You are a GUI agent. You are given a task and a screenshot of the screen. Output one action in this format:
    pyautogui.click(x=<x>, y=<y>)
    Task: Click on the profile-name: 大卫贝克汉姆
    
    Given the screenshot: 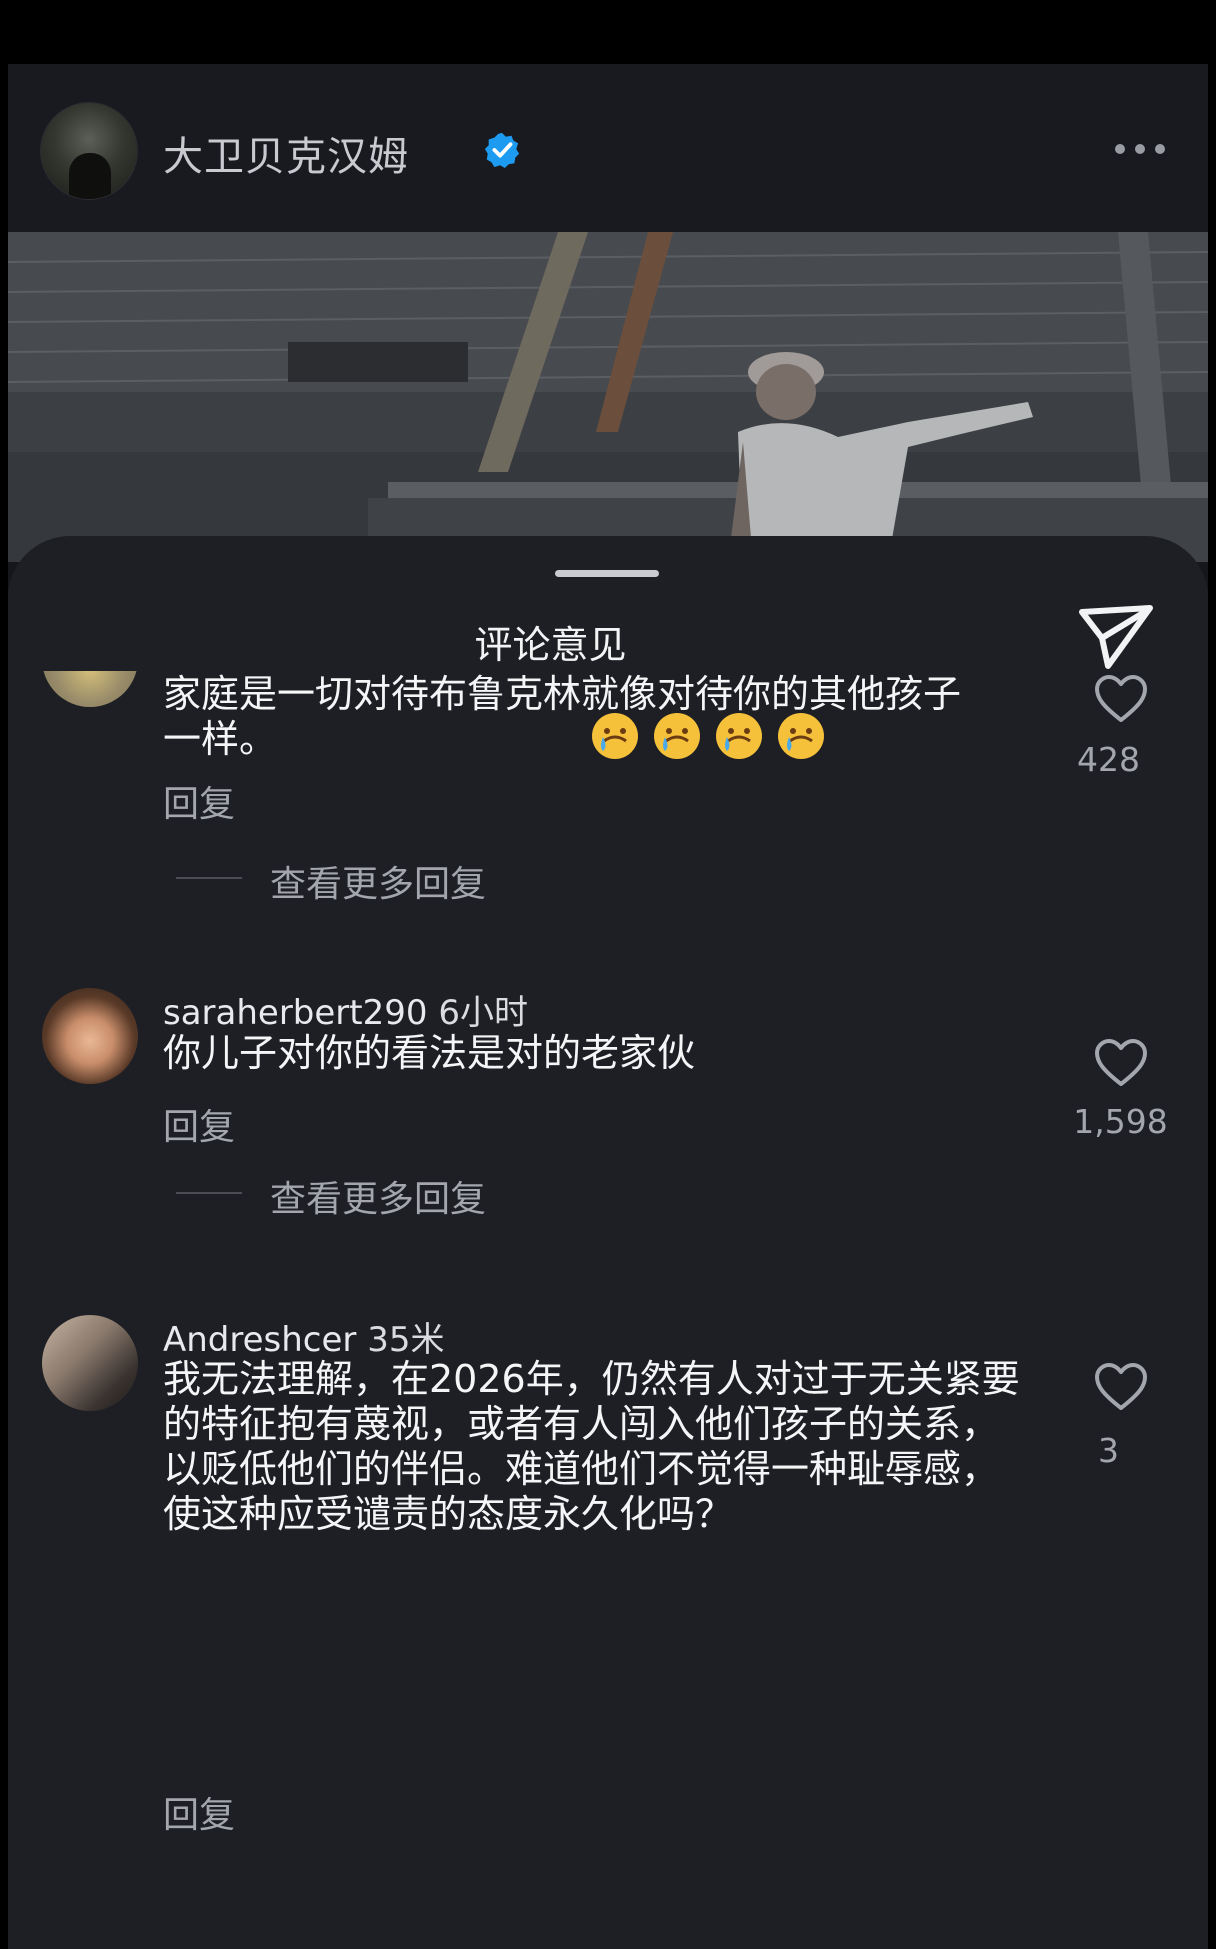 What is the action you would take?
    pyautogui.click(x=286, y=153)
    